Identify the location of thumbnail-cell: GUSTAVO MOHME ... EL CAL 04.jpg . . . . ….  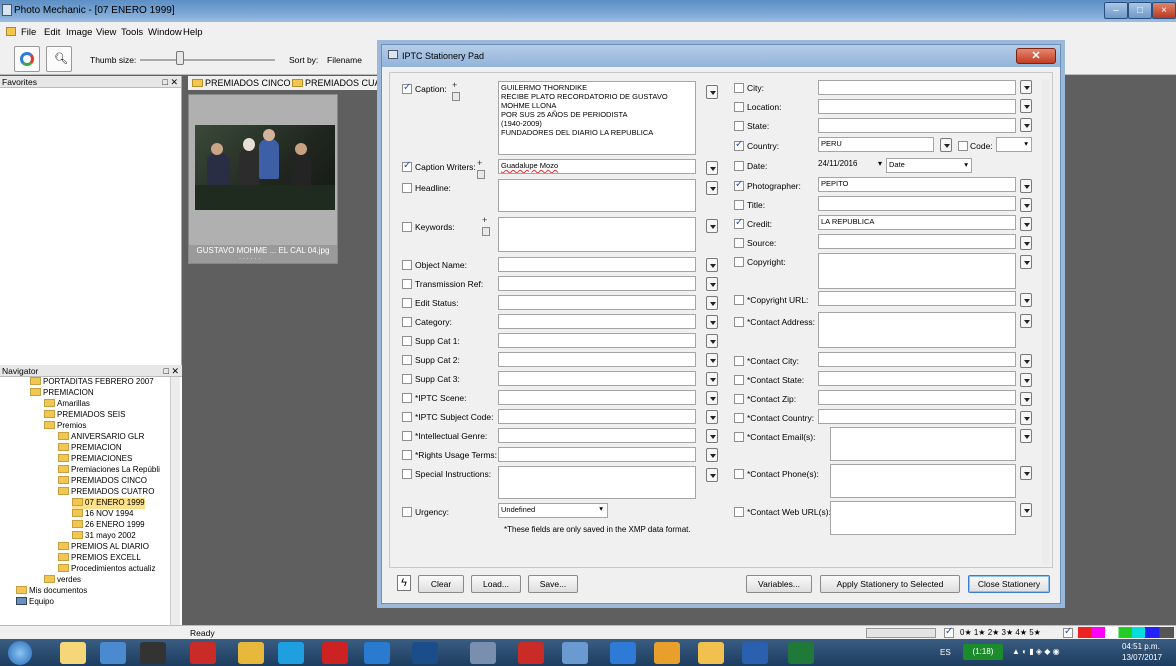
(263, 179).